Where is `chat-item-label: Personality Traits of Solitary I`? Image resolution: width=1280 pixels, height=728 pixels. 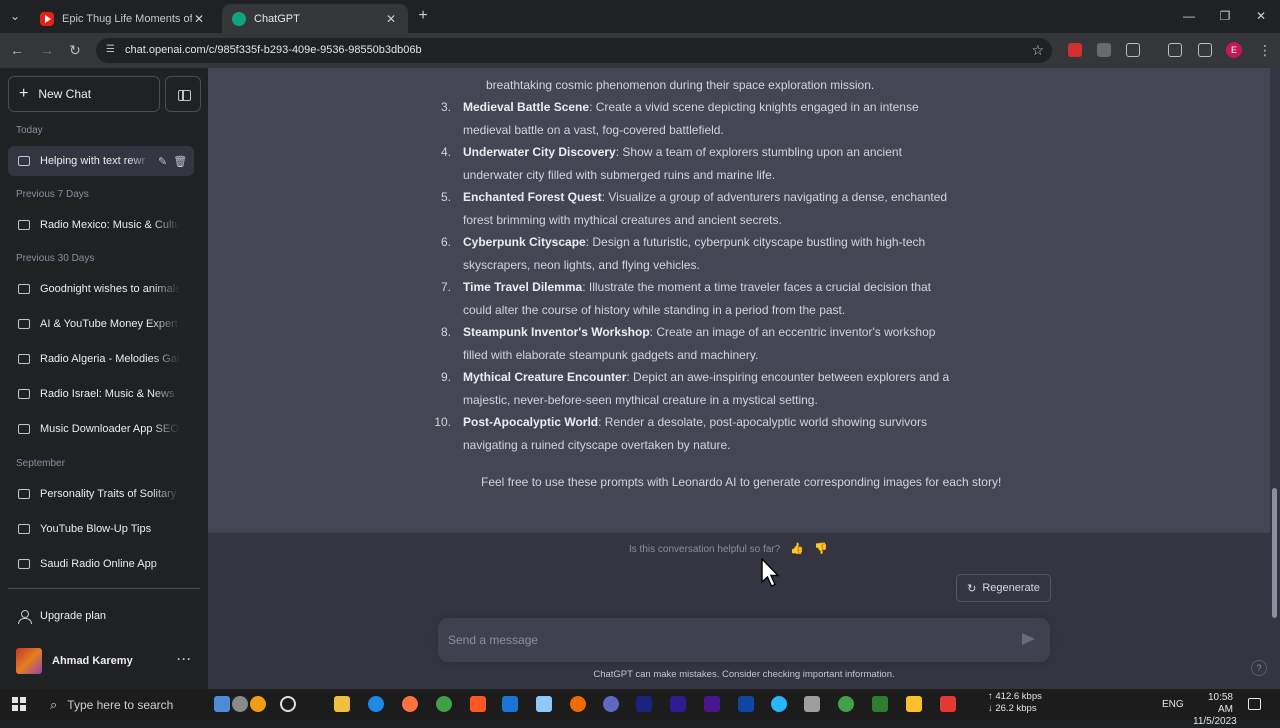
chat-item-label: Personality Traits of Solitary I is located at coordinates (110, 494).